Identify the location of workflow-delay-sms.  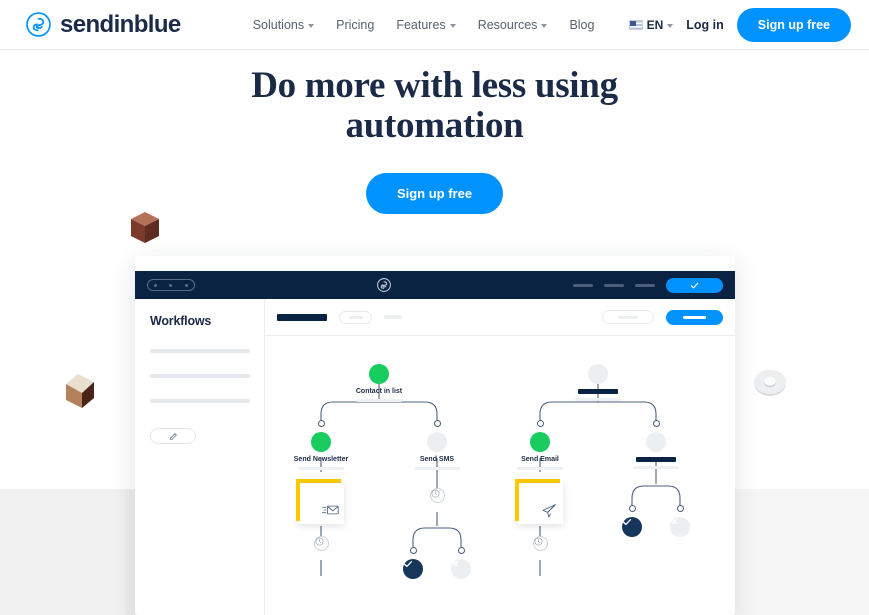
(437, 495).